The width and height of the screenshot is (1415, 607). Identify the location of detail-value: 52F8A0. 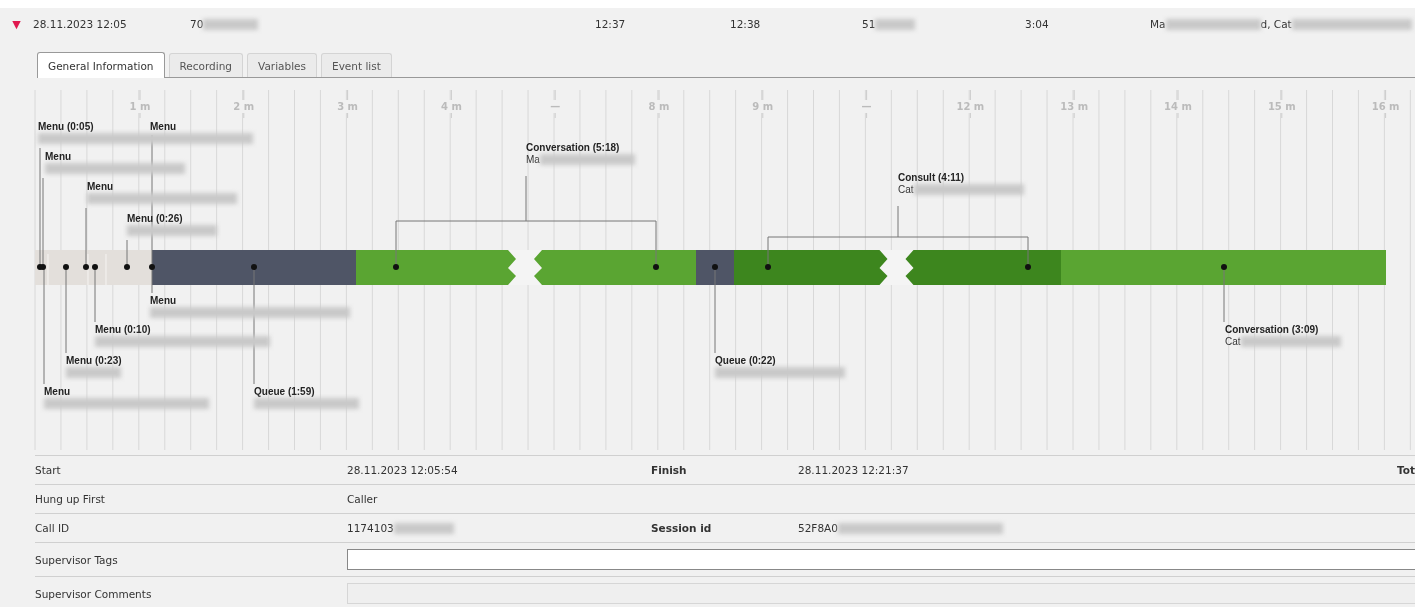
(818, 528).